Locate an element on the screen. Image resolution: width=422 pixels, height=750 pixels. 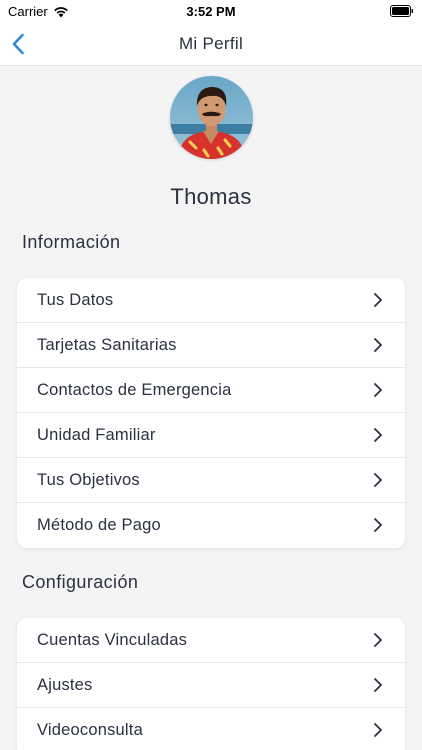
menu-item-label: Videoconsulta is located at coordinates (90, 730).